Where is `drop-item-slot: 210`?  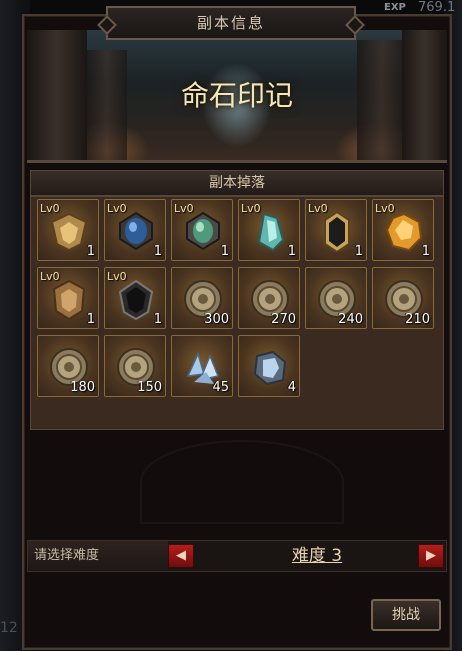 drop-item-slot: 210 is located at coordinates (403, 298).